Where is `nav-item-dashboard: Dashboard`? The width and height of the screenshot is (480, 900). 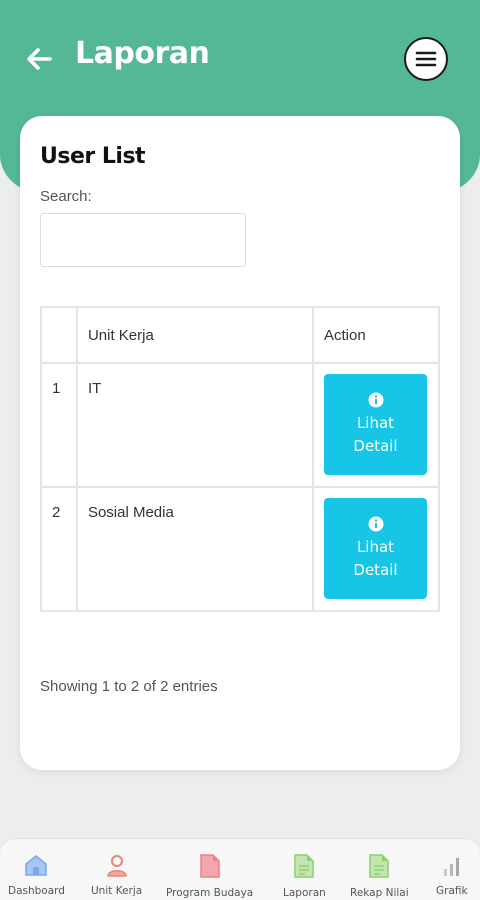 nav-item-dashboard: Dashboard is located at coordinates (36, 875).